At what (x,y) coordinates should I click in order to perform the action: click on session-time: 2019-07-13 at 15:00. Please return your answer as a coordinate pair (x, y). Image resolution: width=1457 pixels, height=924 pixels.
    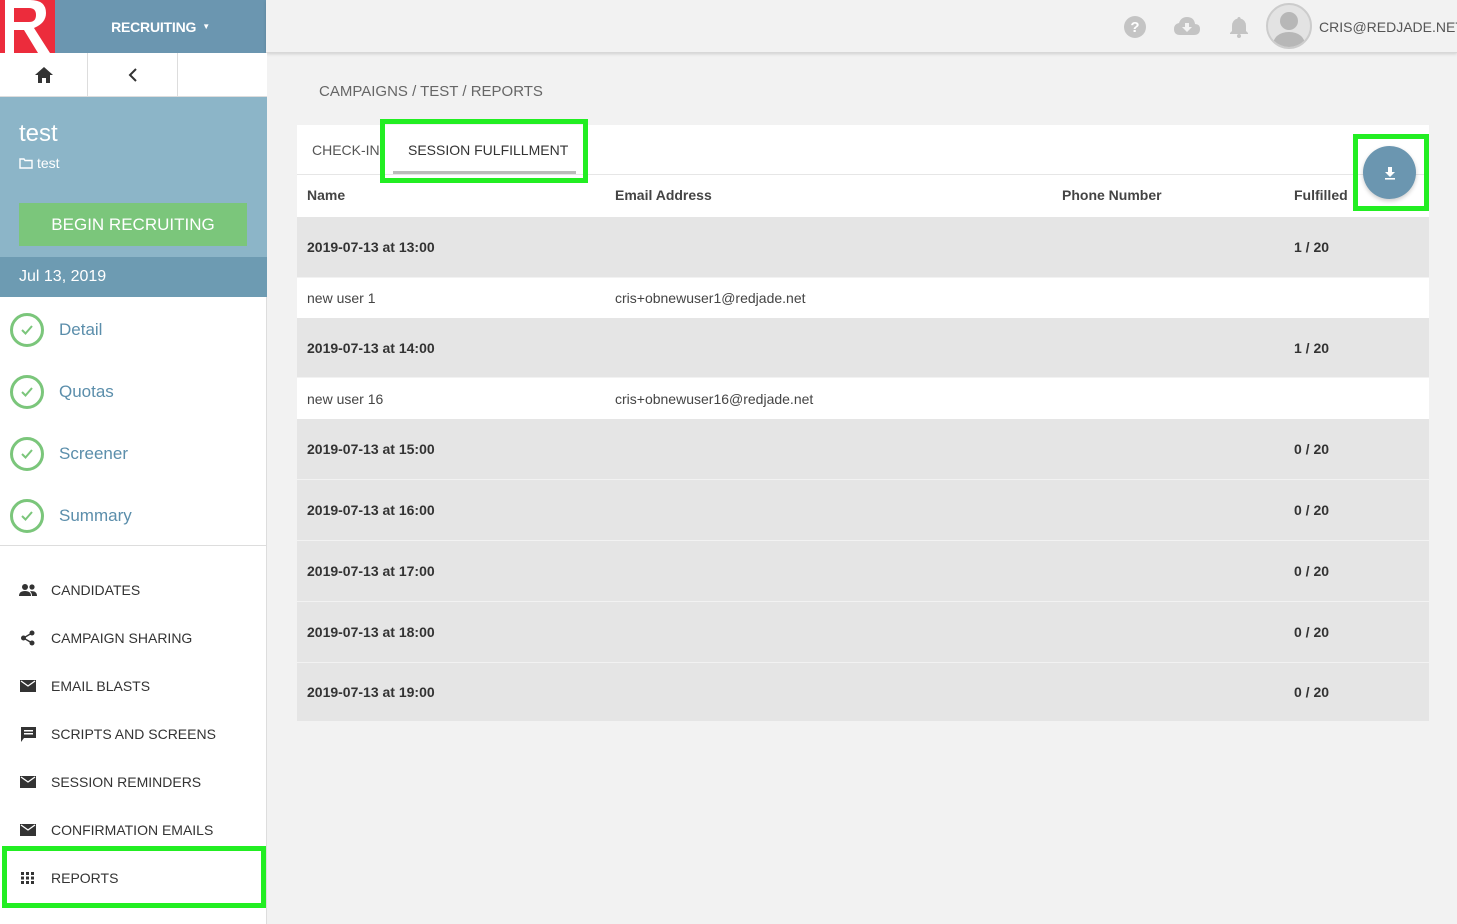
    Looking at the image, I should click on (371, 449).